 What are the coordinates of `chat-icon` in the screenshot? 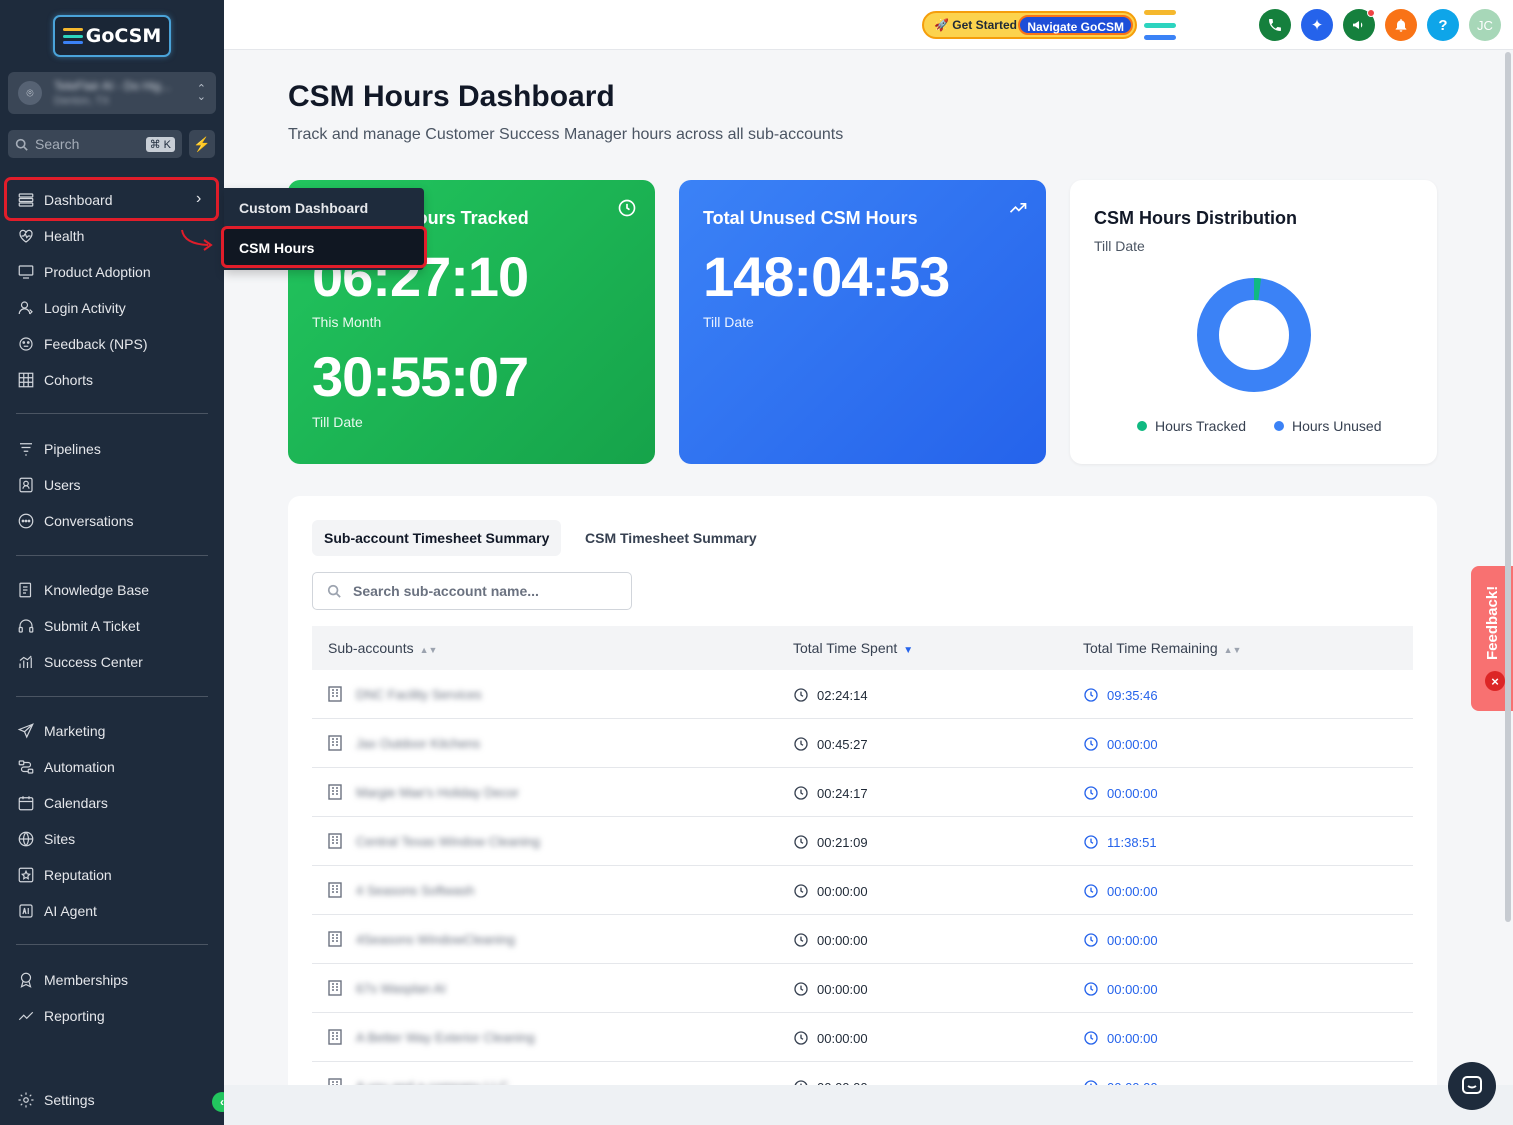 It's located at (1472, 1085).